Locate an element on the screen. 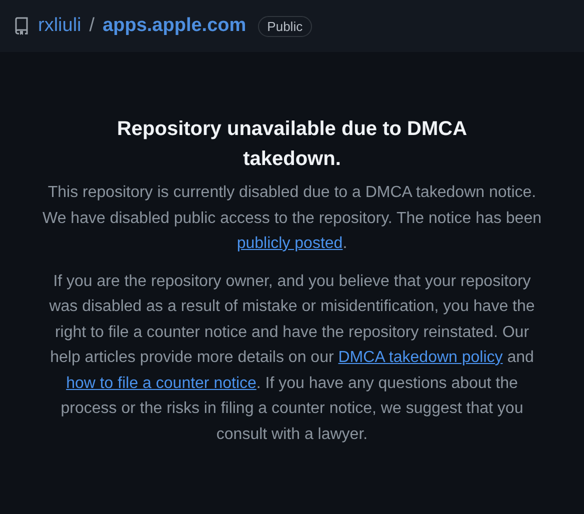  repository-link: apps.apple.com is located at coordinates (174, 26).